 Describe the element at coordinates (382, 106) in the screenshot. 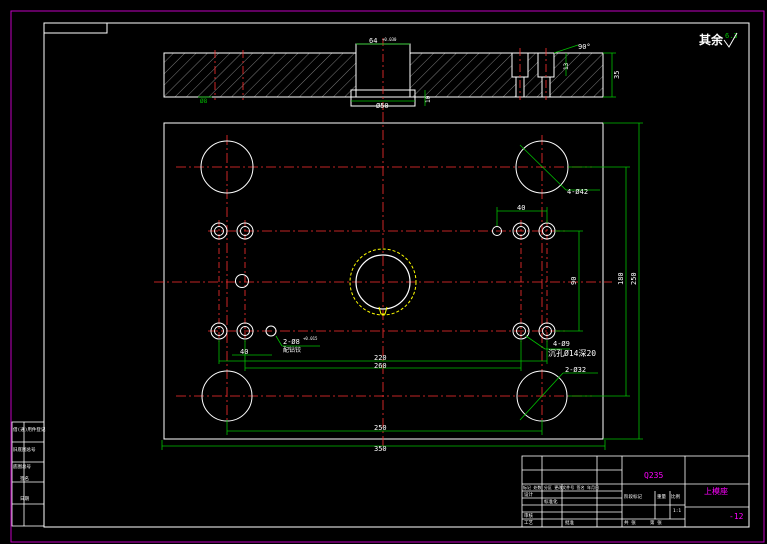

I see `dim-bore-dia: Ø50` at that location.